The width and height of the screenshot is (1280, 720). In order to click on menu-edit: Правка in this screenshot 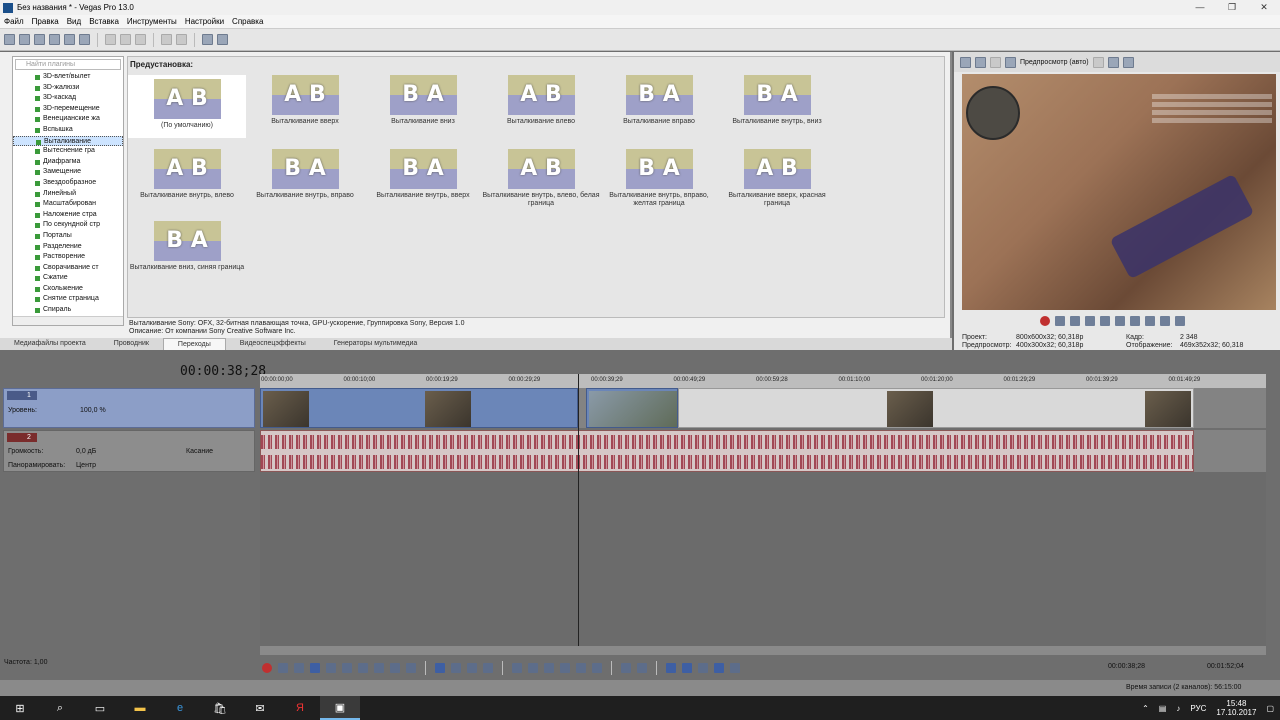, I will do `click(45, 21)`.